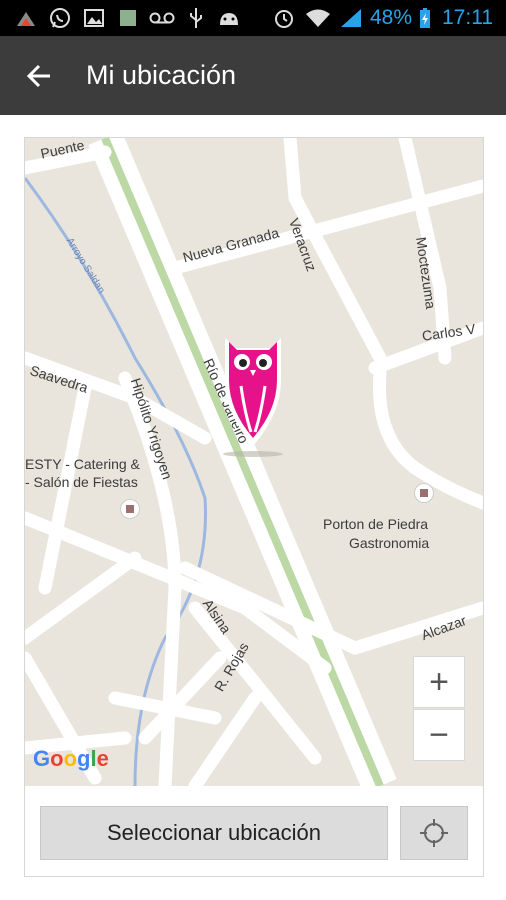  What do you see at coordinates (196, 18) in the screenshot?
I see `usb-icon` at bounding box center [196, 18].